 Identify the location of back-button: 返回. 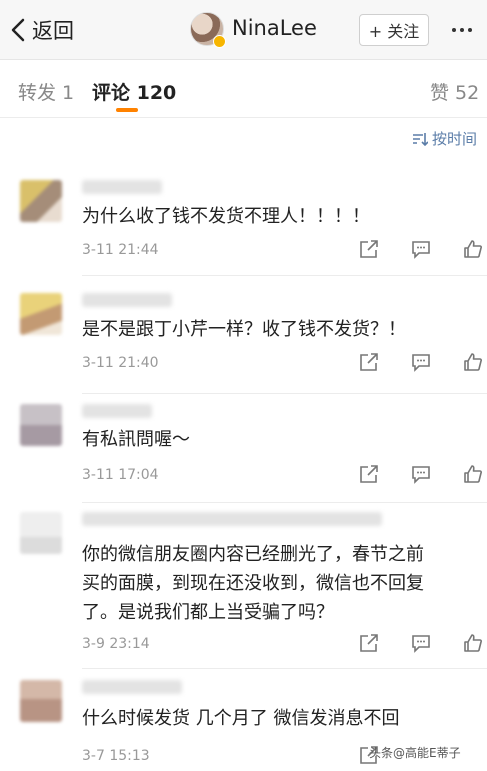
(42, 30).